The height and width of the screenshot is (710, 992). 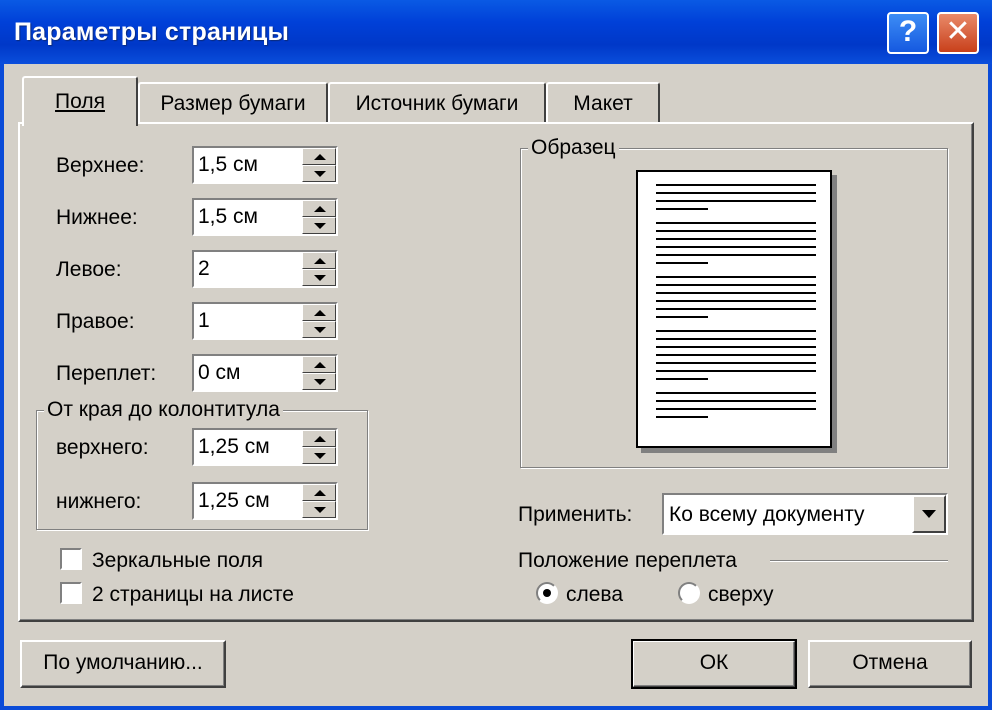 I want to click on footer-distance-up-button, so click(x=319, y=492).